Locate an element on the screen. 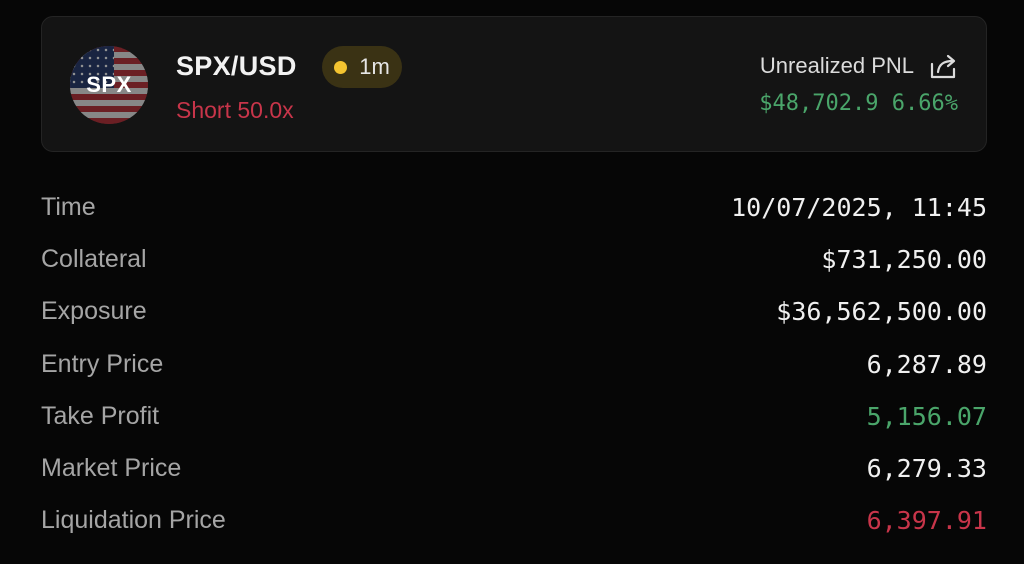  detail-value: 6,287.89 is located at coordinates (926, 364).